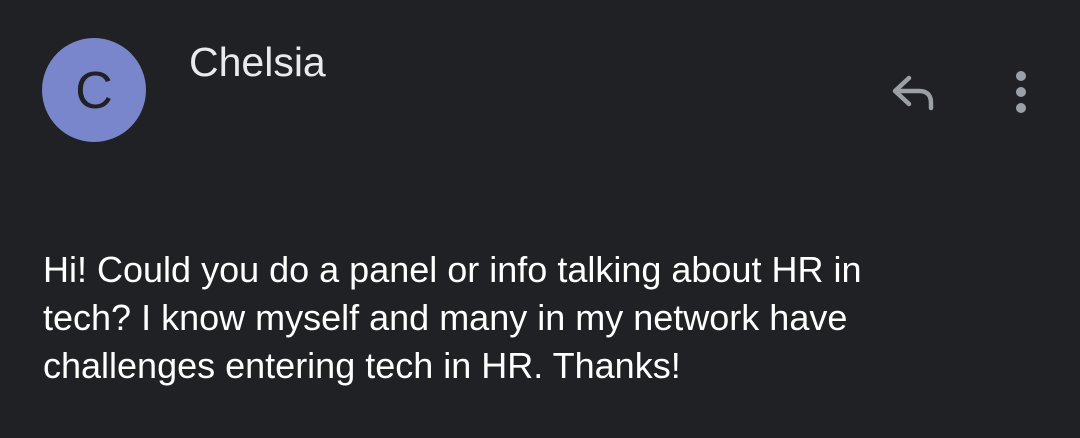  I want to click on message-line: challenges entering tech in HR. Thanks!, so click(362, 365).